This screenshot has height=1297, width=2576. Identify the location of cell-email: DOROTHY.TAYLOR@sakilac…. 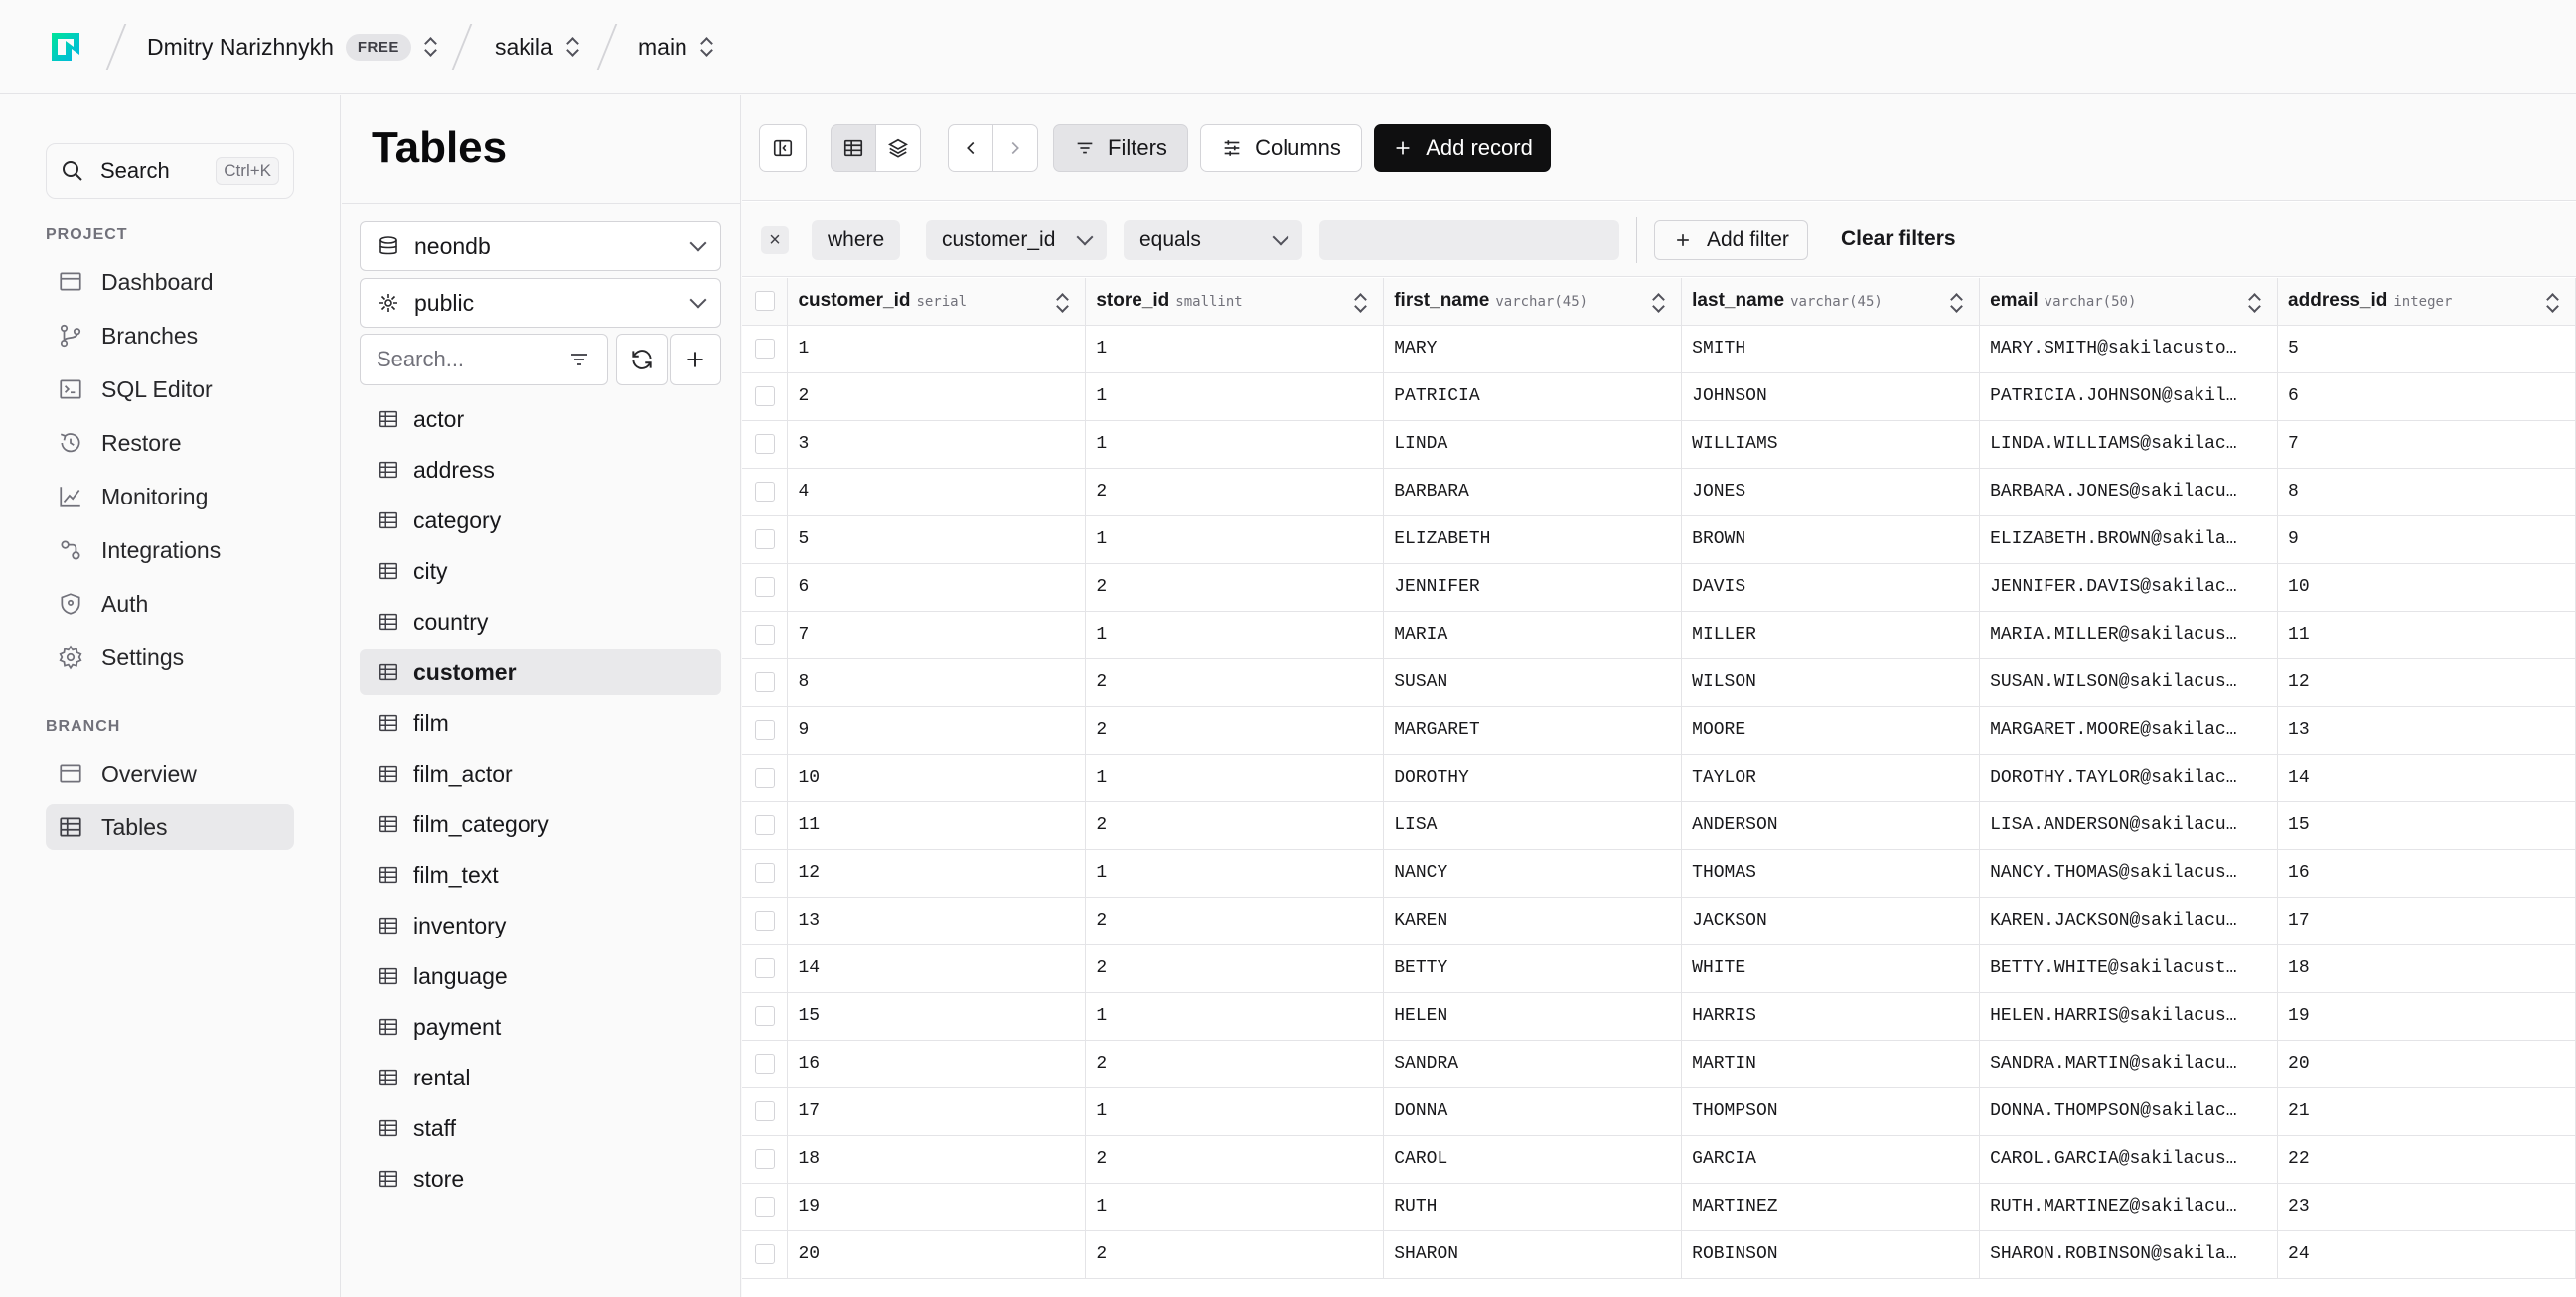
(2129, 778).